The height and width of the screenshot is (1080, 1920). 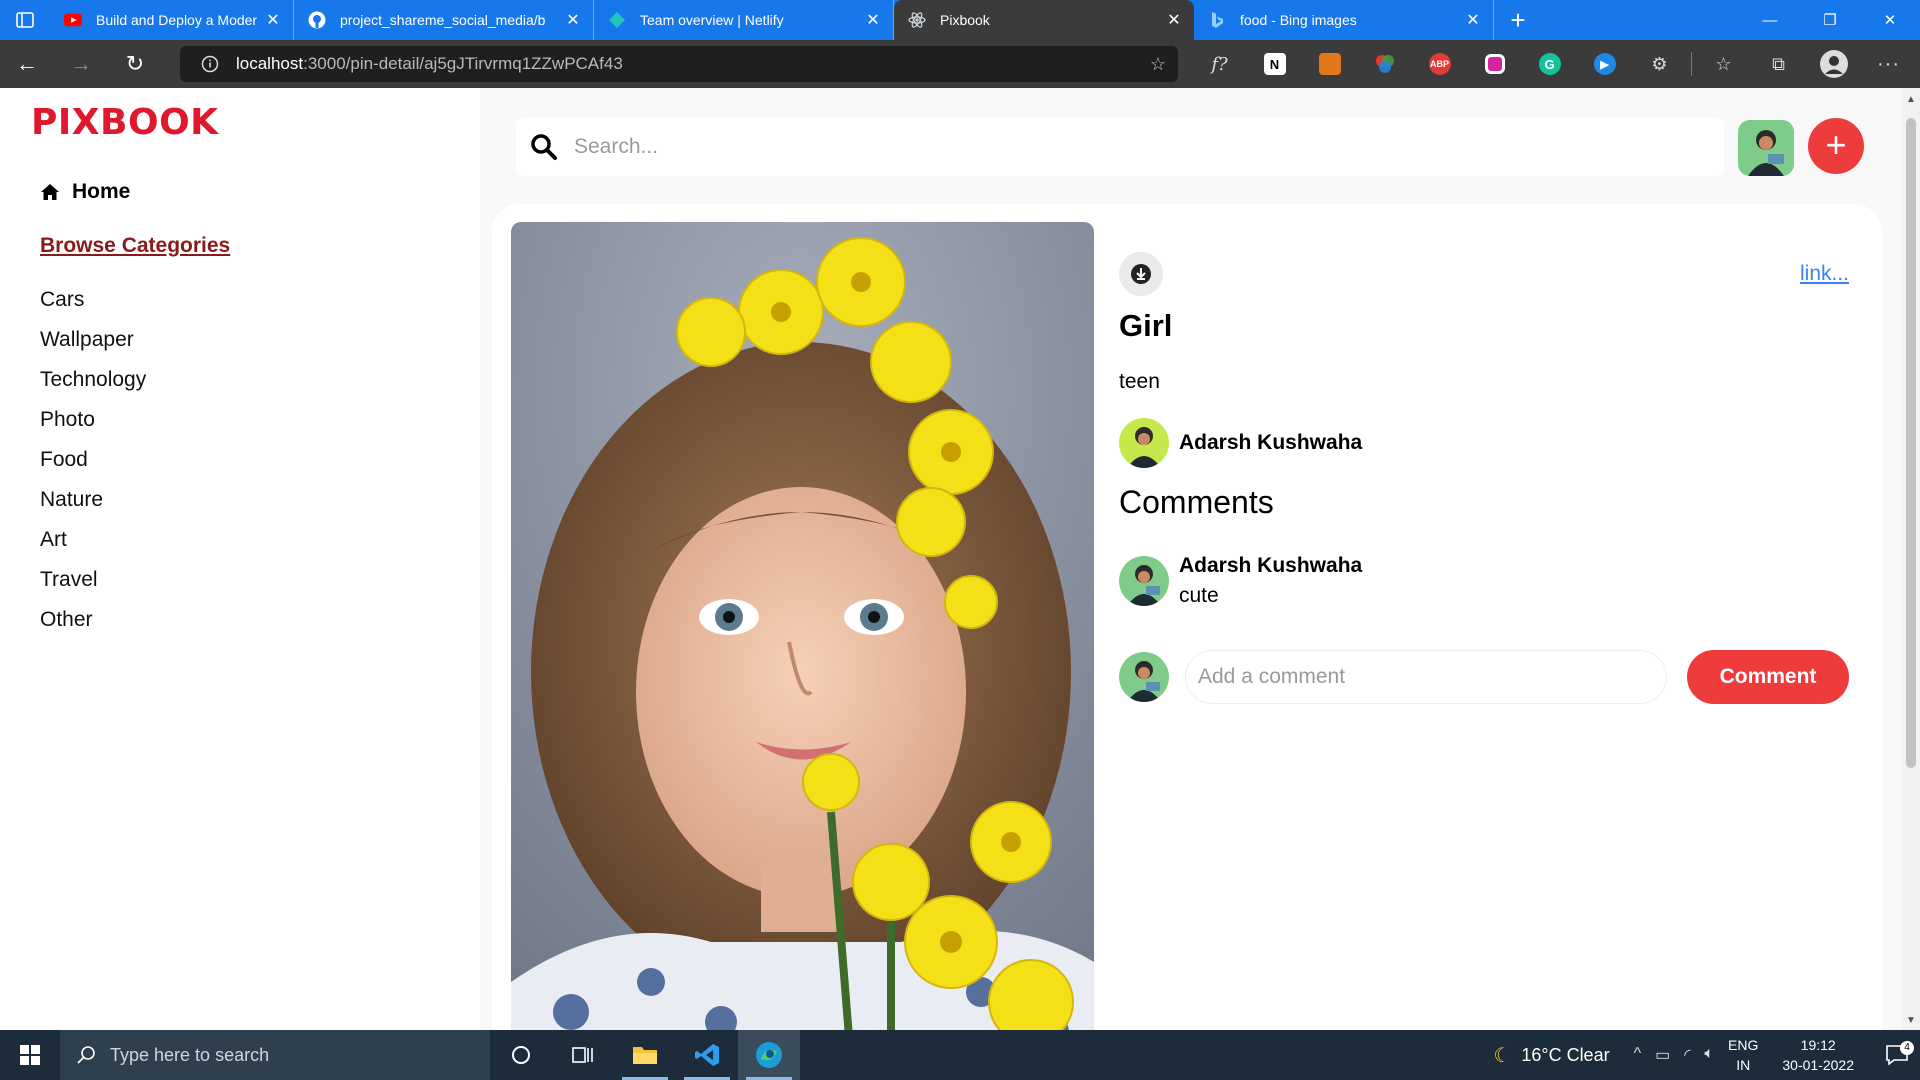 What do you see at coordinates (583, 1055) in the screenshot?
I see `task-view-icon` at bounding box center [583, 1055].